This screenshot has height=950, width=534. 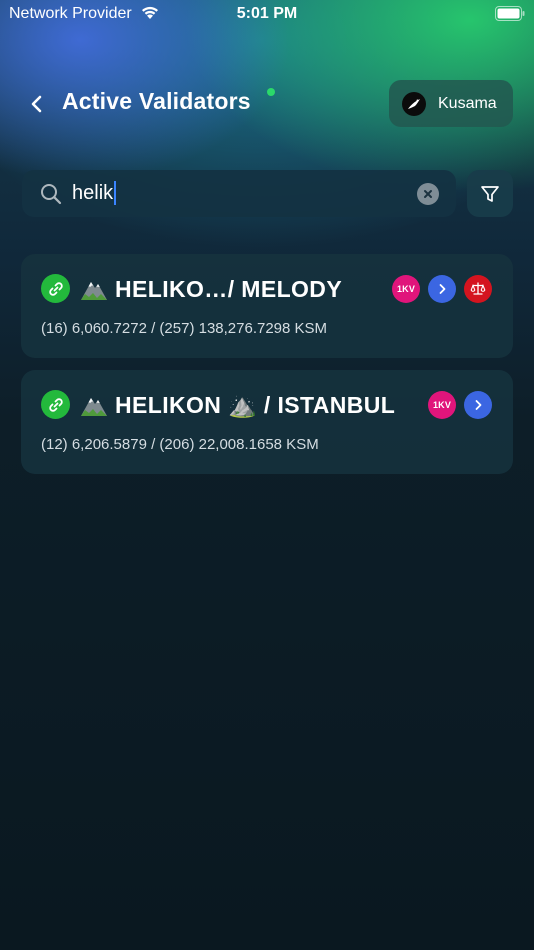 What do you see at coordinates (38, 104) in the screenshot?
I see `back-chevron-icon` at bounding box center [38, 104].